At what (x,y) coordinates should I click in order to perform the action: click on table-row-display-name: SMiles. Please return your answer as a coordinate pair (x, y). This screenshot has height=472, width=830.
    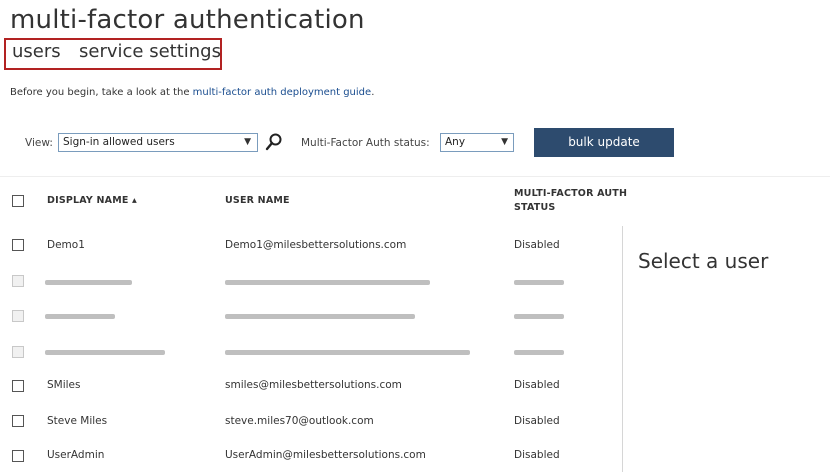
    Looking at the image, I should click on (64, 385).